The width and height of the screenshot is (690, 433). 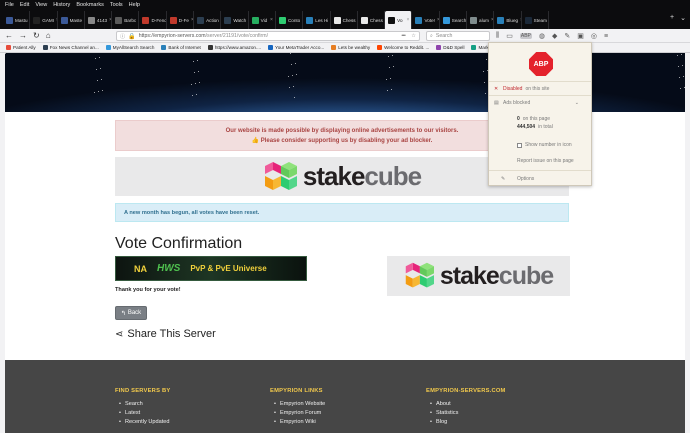 I want to click on tab-label: Action, so click(x=212, y=20).